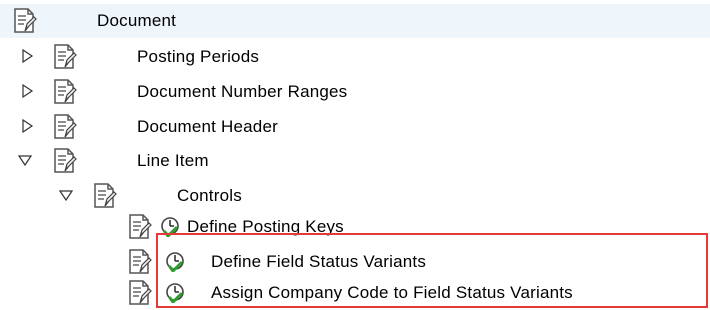 The image size is (710, 310). Describe the element at coordinates (173, 160) in the screenshot. I see `tree-node-label: Line Item` at that location.